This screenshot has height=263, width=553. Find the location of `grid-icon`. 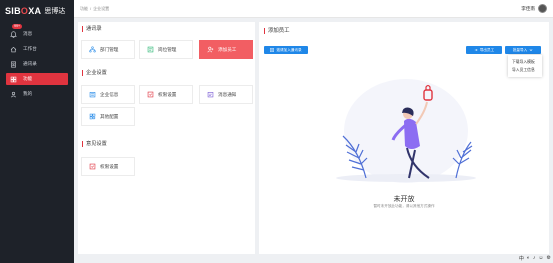

grid-icon is located at coordinates (13, 79).